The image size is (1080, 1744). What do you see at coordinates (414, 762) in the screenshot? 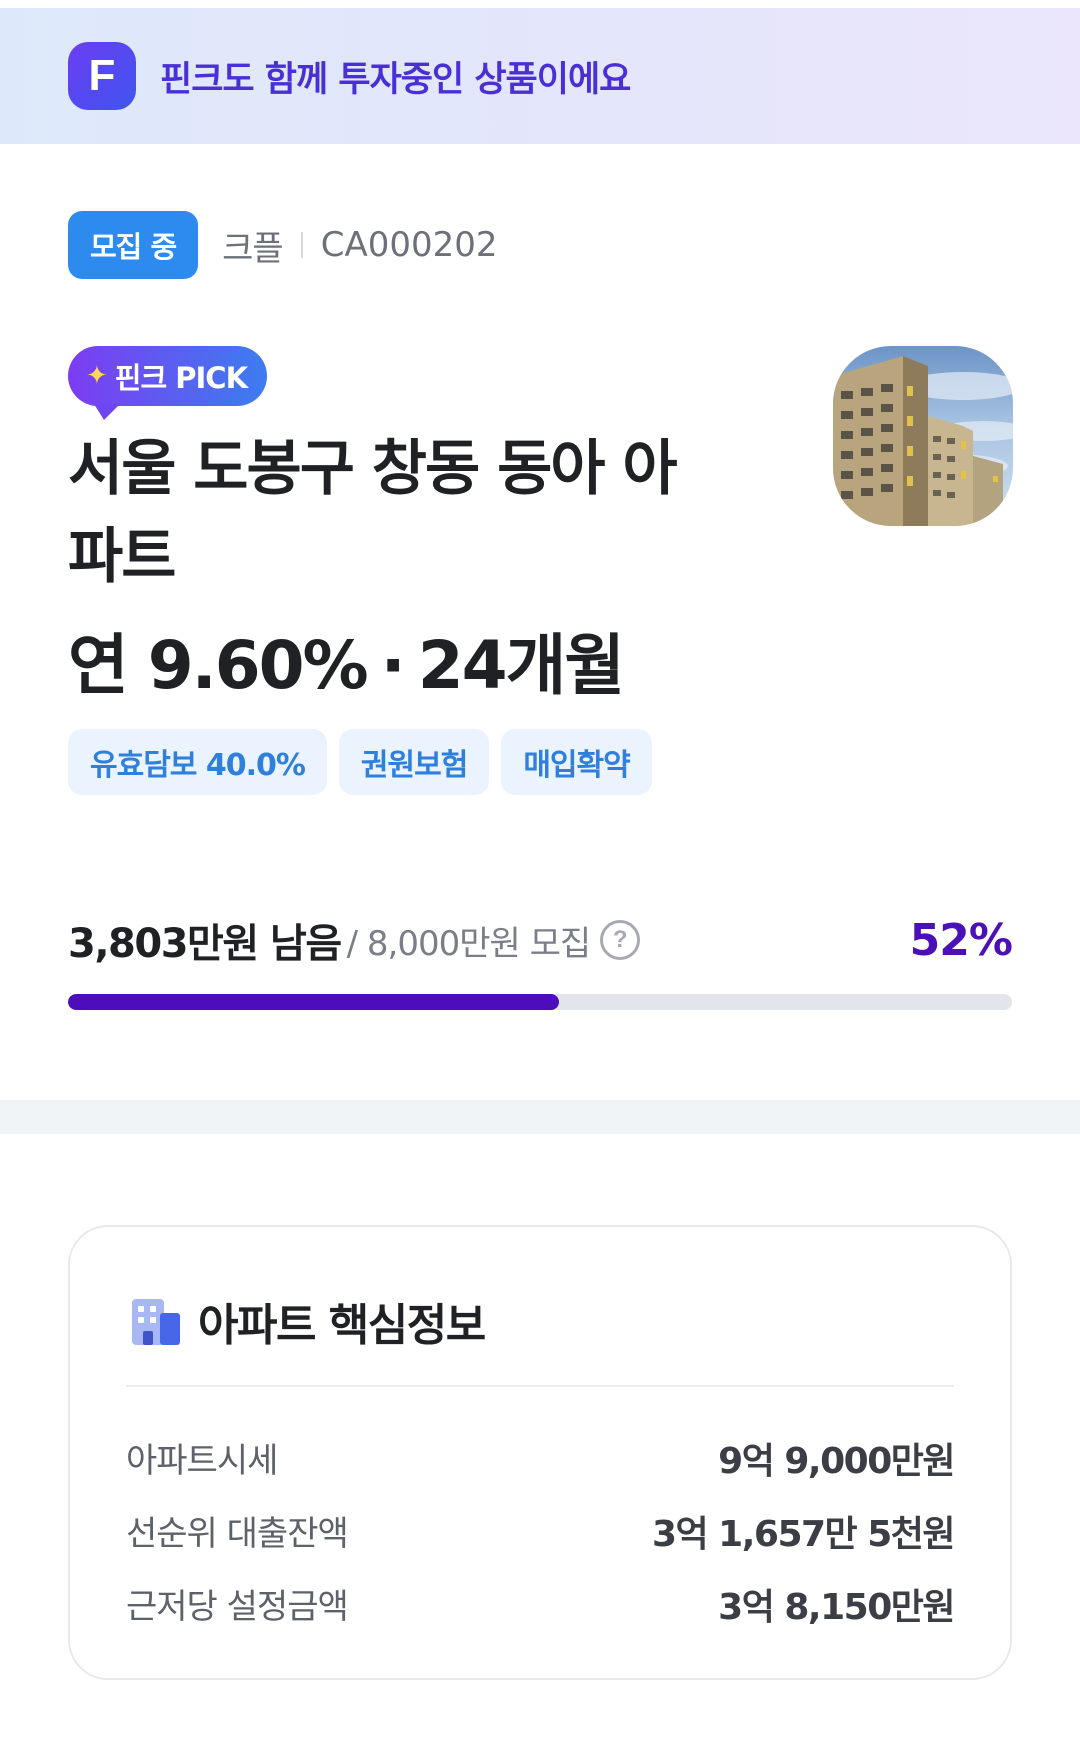
I see `chip-title-insurance: 권원보험` at bounding box center [414, 762].